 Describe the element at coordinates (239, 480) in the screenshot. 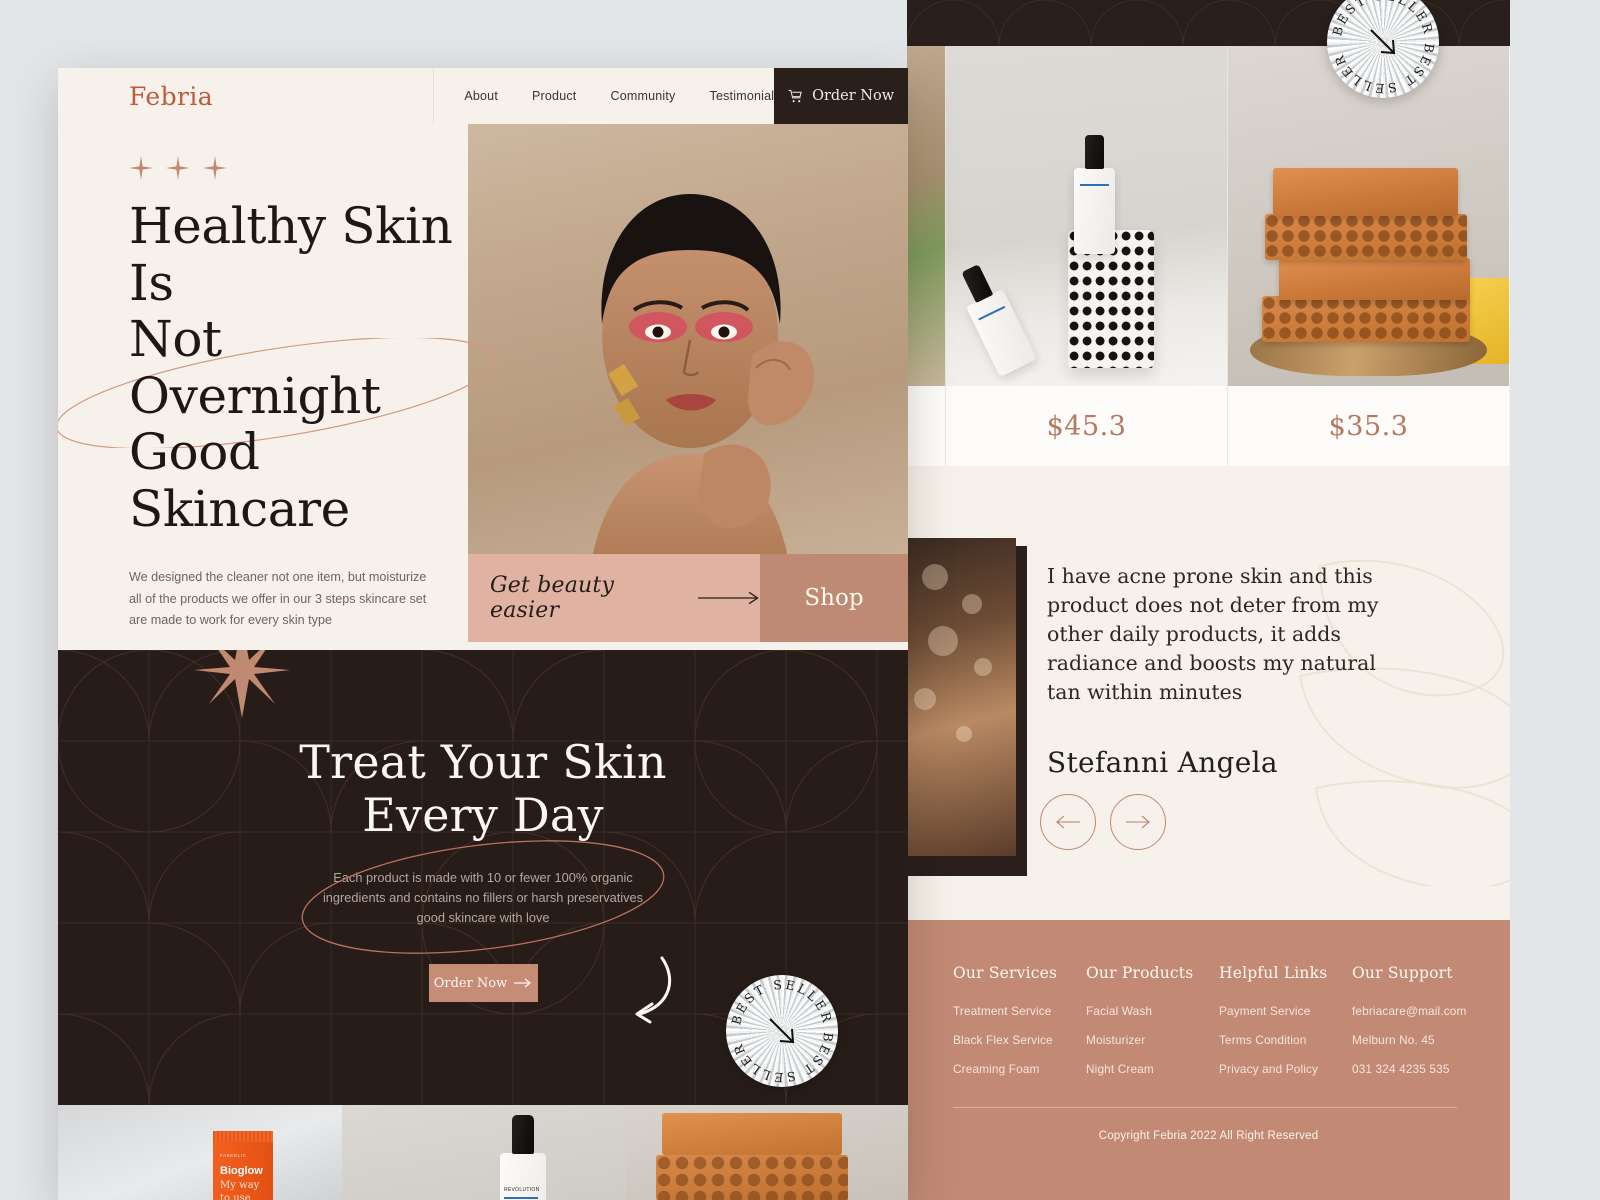

I see `hero-headline-line3: Good Skincare` at that location.